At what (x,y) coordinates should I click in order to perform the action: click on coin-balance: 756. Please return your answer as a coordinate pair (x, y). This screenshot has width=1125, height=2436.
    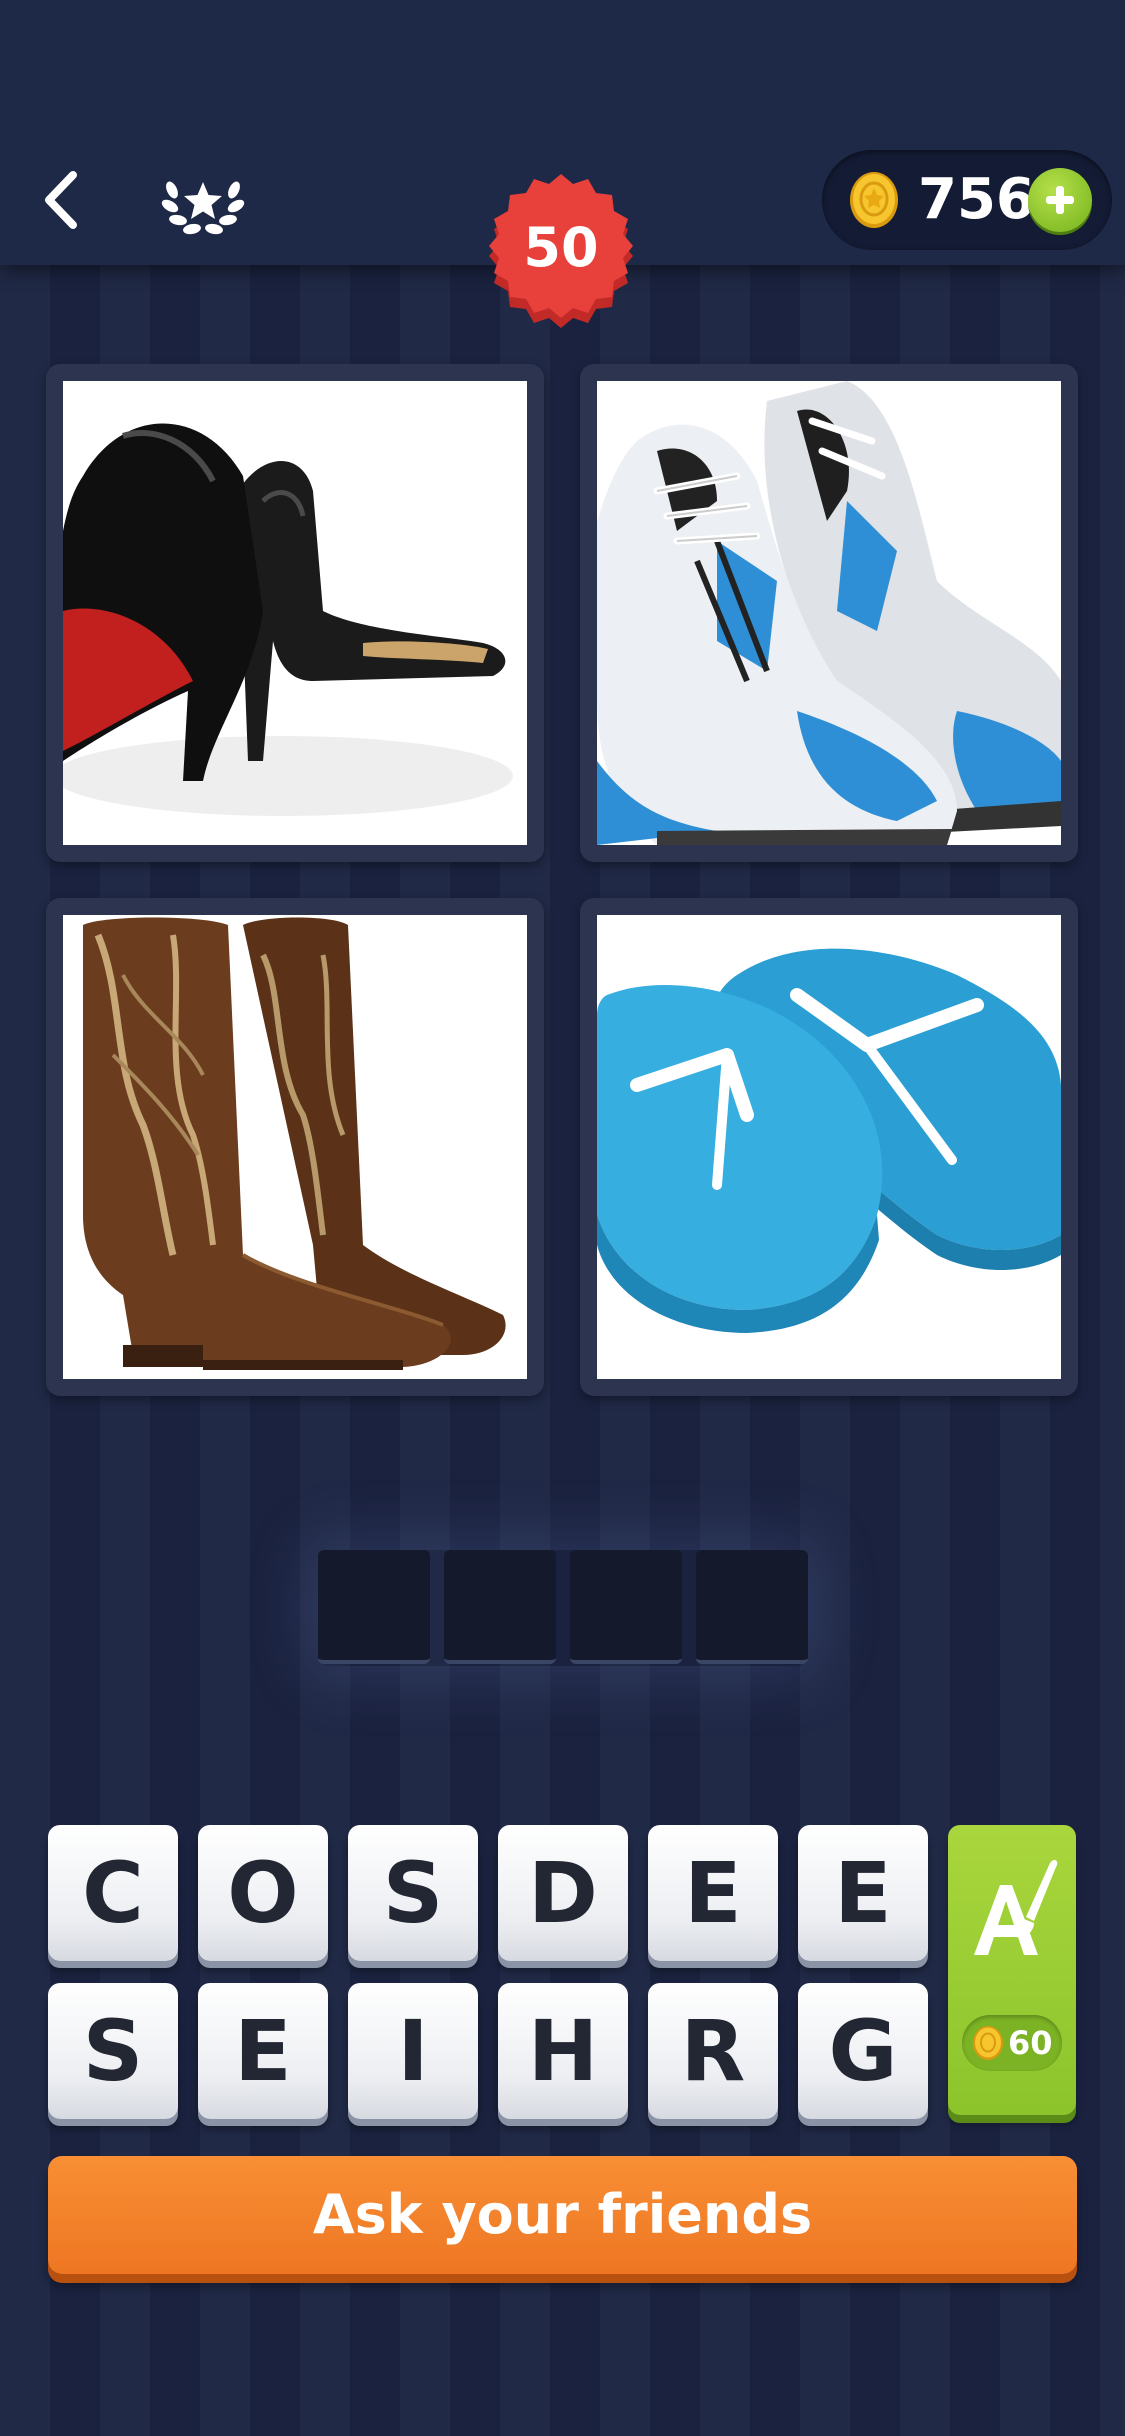
    Looking at the image, I should click on (967, 200).